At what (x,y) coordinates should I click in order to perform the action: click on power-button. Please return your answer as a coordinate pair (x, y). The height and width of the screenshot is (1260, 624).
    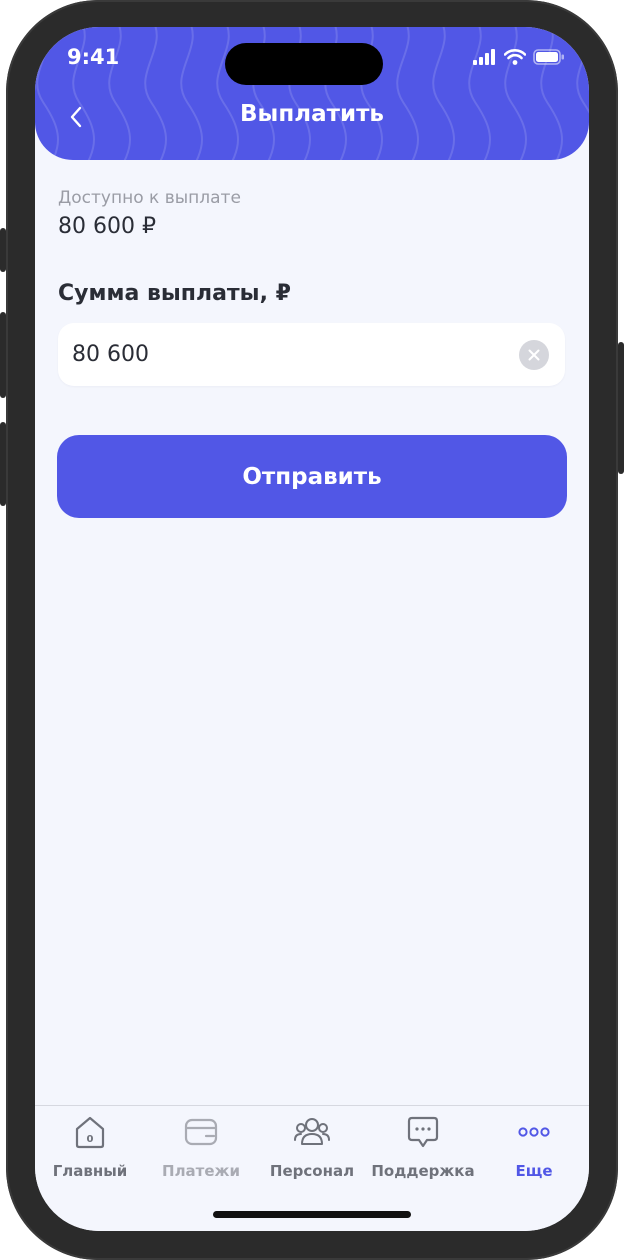
    Looking at the image, I should click on (621, 408).